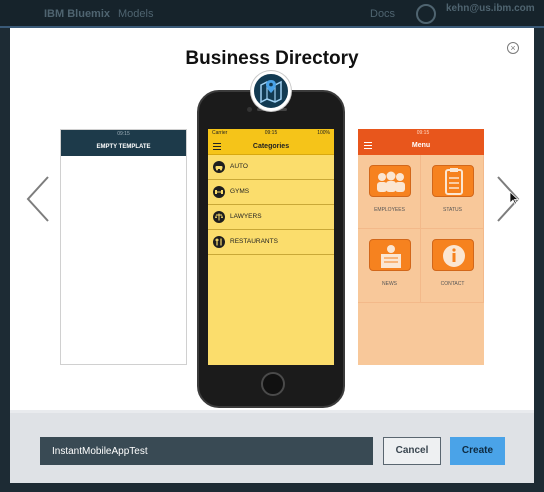  Describe the element at coordinates (271, 217) in the screenshot. I see `category-item-lawyers: LAWYERS` at that location.